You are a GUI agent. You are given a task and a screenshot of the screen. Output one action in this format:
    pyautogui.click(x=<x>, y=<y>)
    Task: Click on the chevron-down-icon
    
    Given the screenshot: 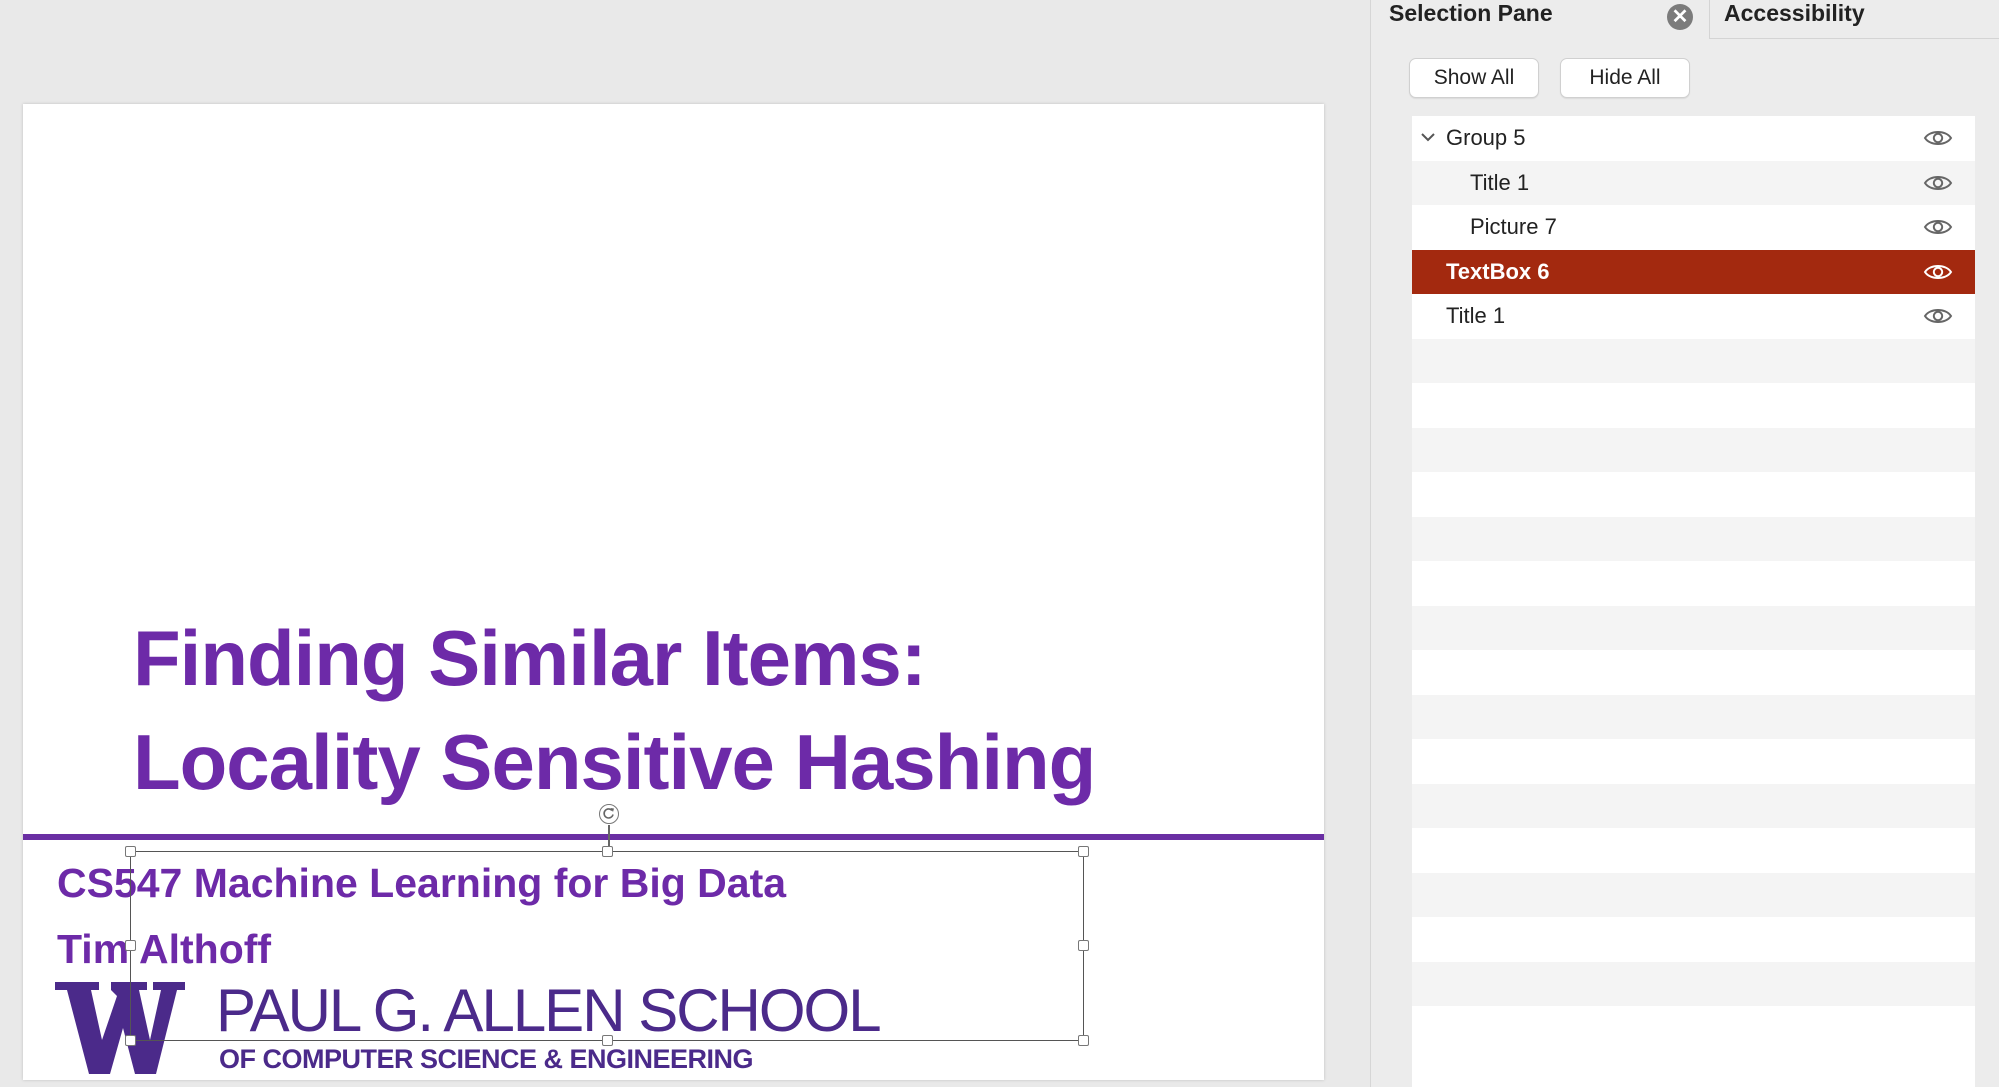 What is the action you would take?
    pyautogui.click(x=1428, y=137)
    